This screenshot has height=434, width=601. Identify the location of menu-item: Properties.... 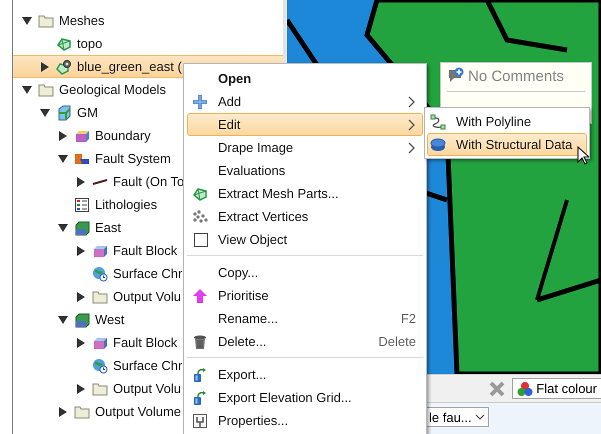
(305, 420).